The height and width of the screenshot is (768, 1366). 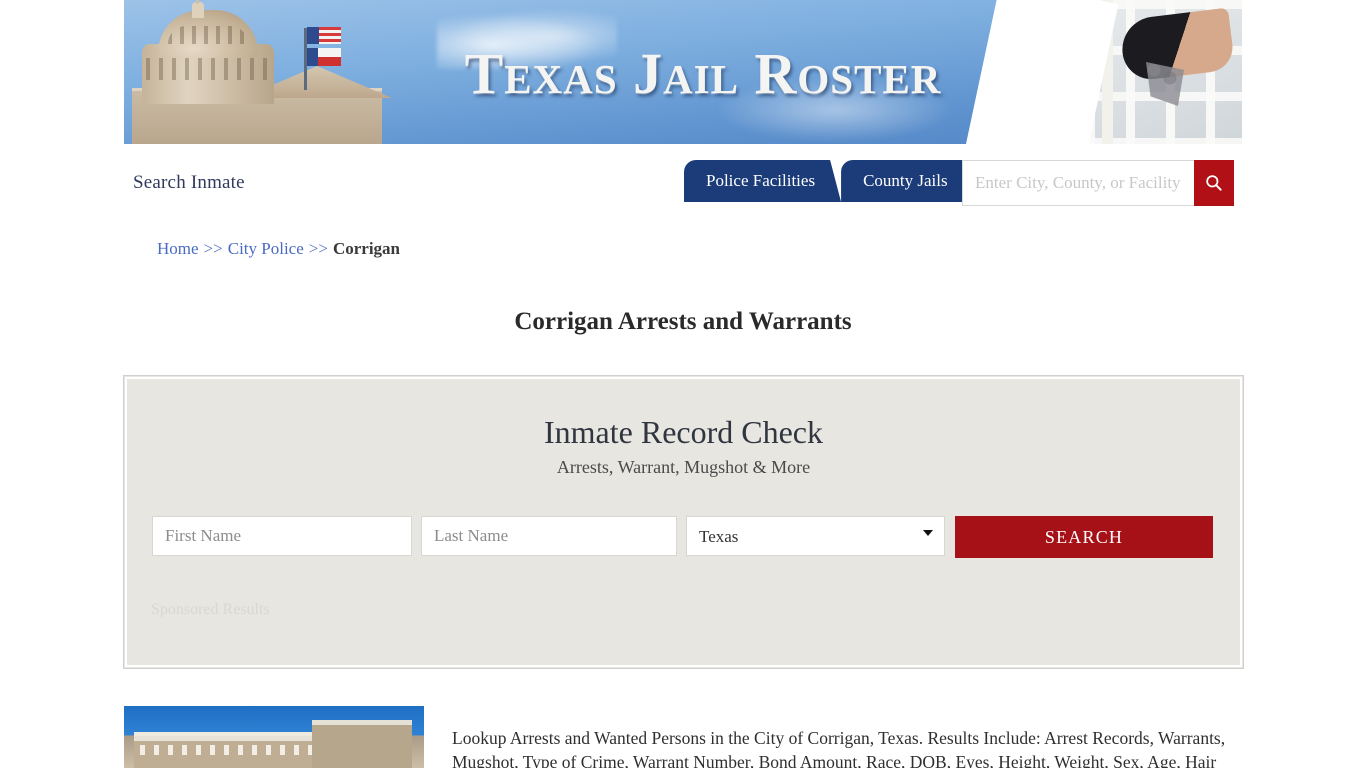 I want to click on state-select-wrapper: Texas, so click(x=815, y=536).